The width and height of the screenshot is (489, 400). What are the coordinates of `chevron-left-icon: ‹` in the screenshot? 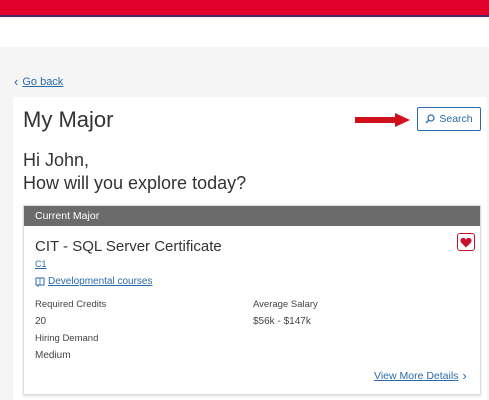 It's located at (16, 81).